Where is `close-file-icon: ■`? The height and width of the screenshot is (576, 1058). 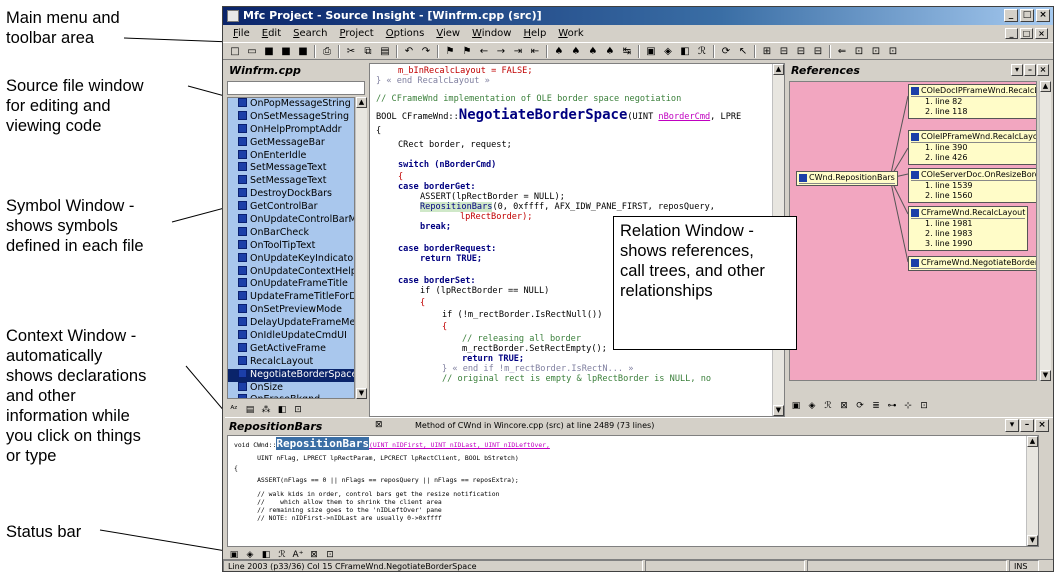
close-file-icon: ■ is located at coordinates (303, 51).